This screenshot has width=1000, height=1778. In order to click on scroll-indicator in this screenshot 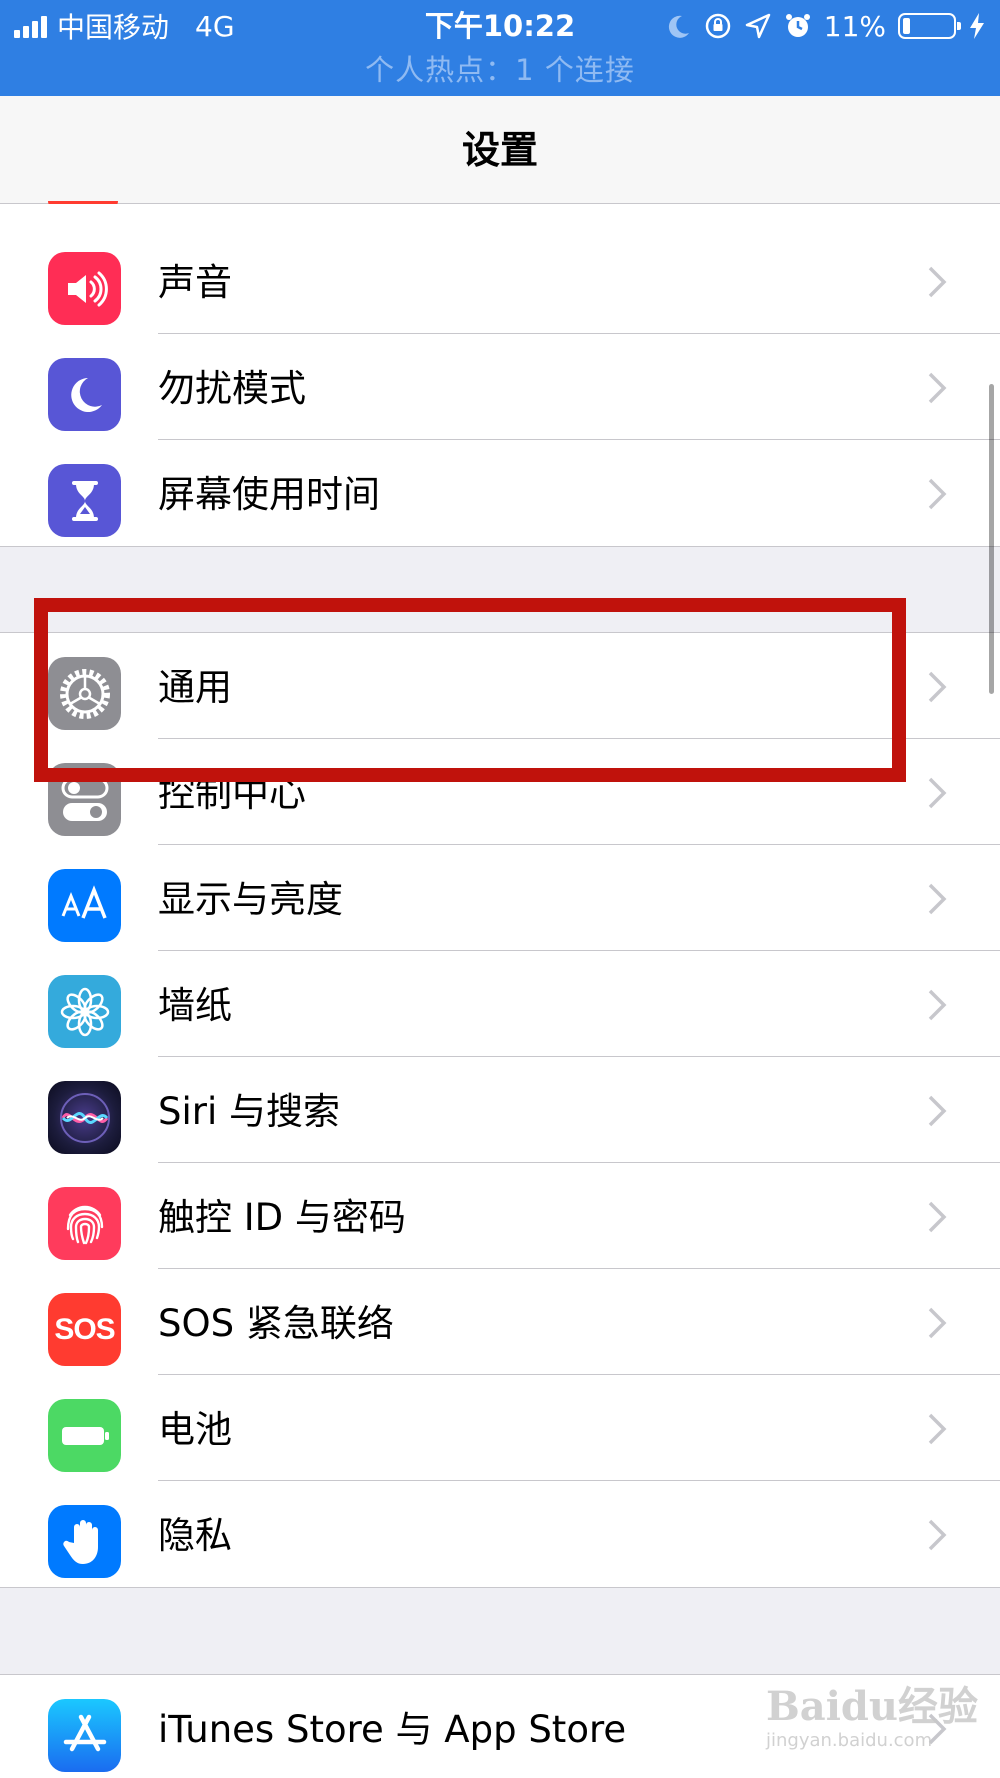, I will do `click(991, 539)`.